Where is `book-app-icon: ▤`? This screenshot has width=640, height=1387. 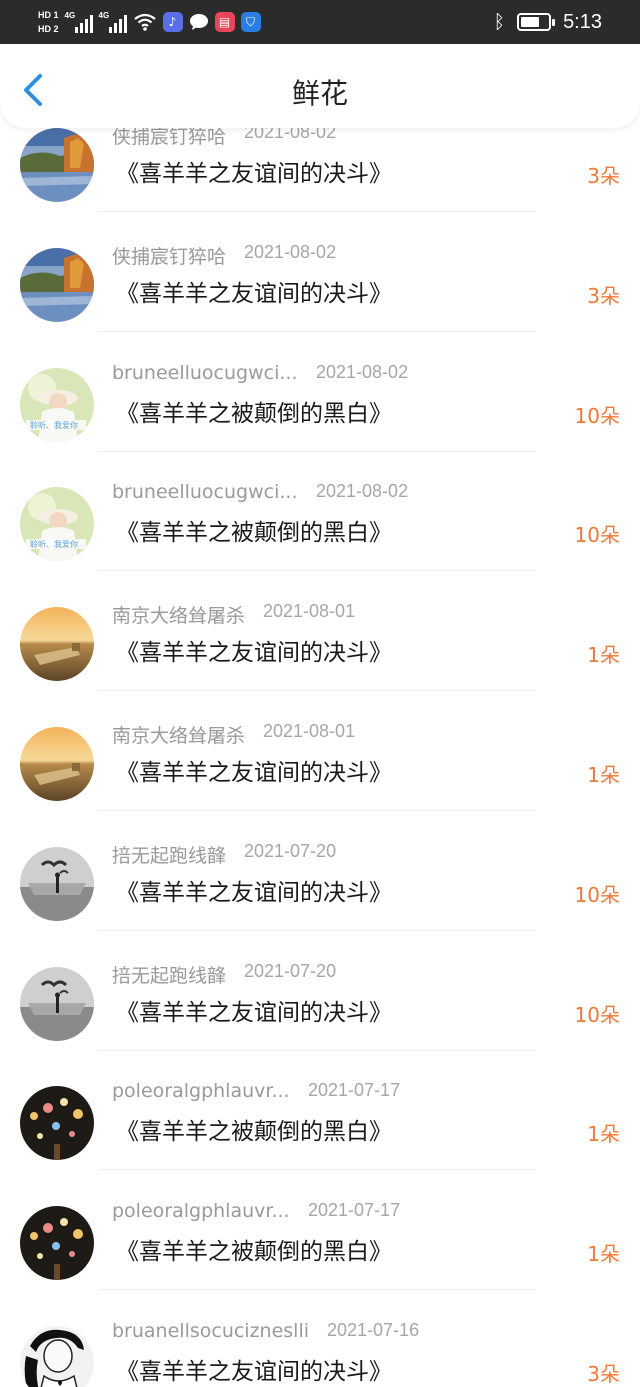 book-app-icon: ▤ is located at coordinates (224, 22).